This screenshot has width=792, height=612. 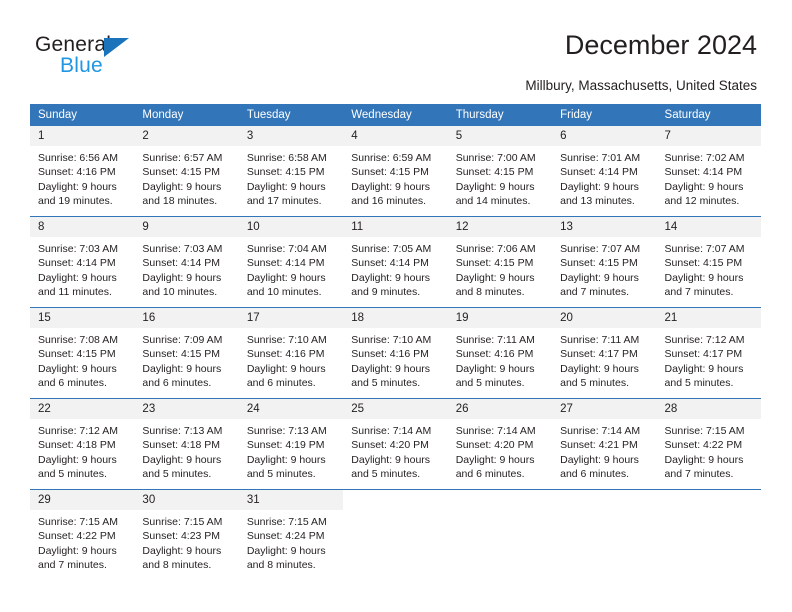 What do you see at coordinates (600, 249) in the screenshot?
I see `sunrise-text: Sunrise: 7:07 AM` at bounding box center [600, 249].